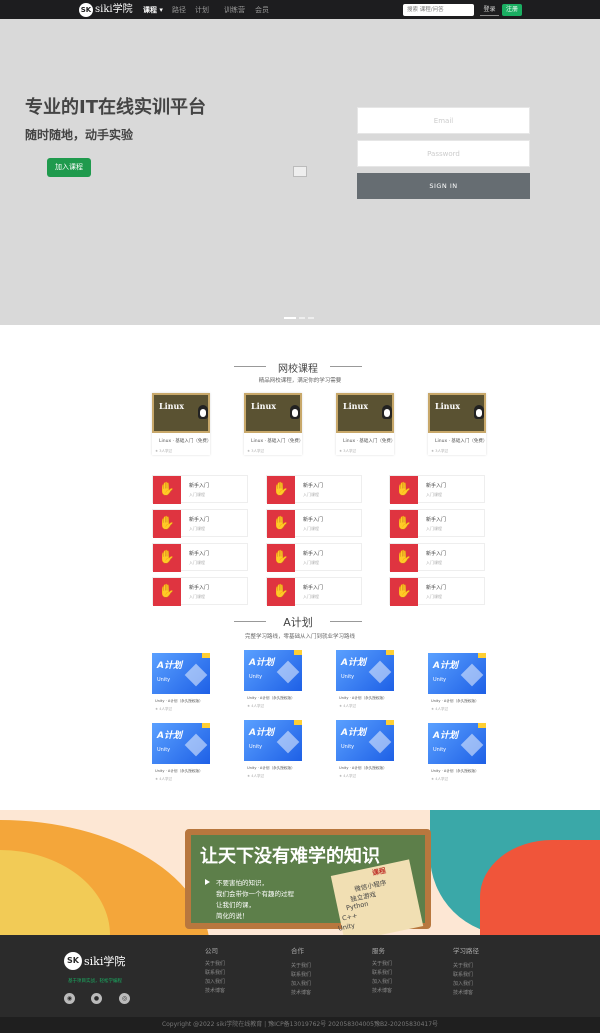  Describe the element at coordinates (297, 951) in the screenshot. I see `footer-col-head: 合作` at that location.